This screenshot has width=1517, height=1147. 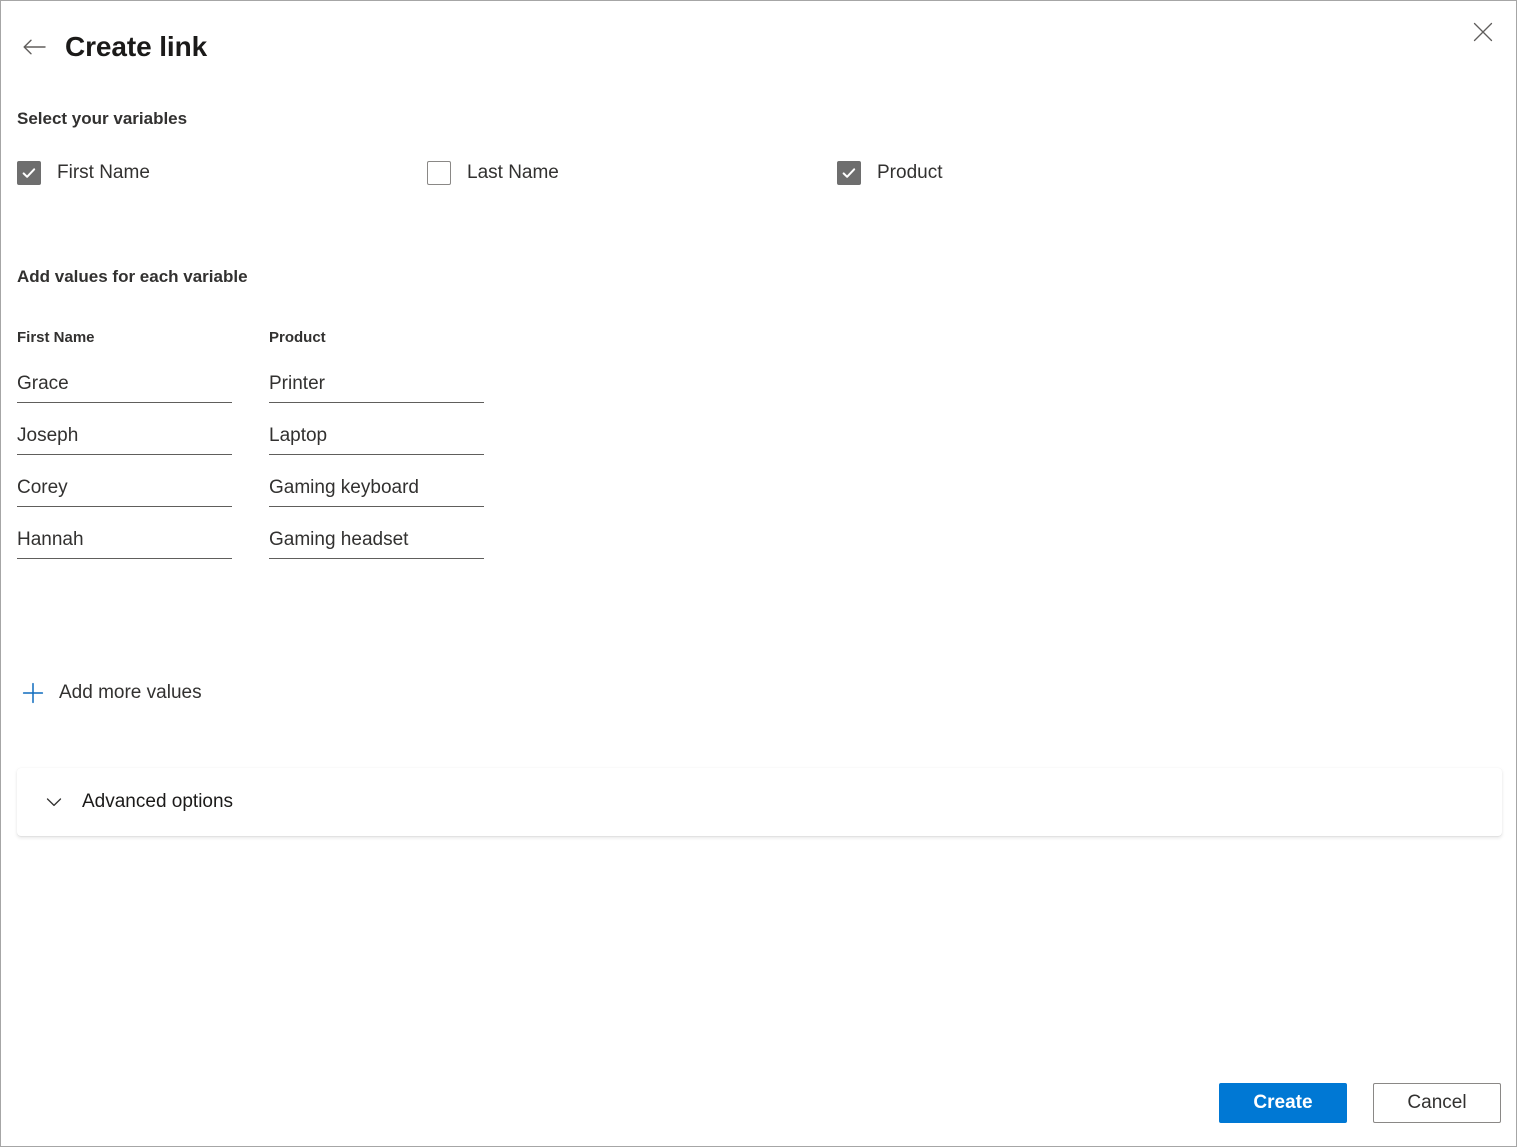 What do you see at coordinates (54, 802) in the screenshot?
I see `chevron-down-icon` at bounding box center [54, 802].